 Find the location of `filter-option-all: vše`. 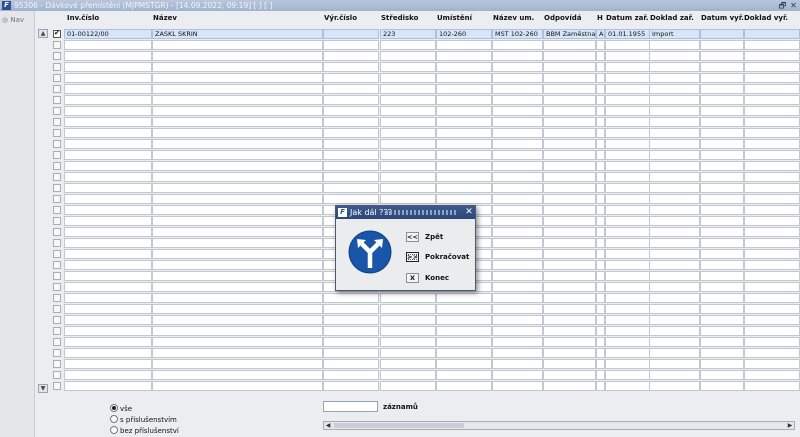

filter-option-all: vše is located at coordinates (121, 408).